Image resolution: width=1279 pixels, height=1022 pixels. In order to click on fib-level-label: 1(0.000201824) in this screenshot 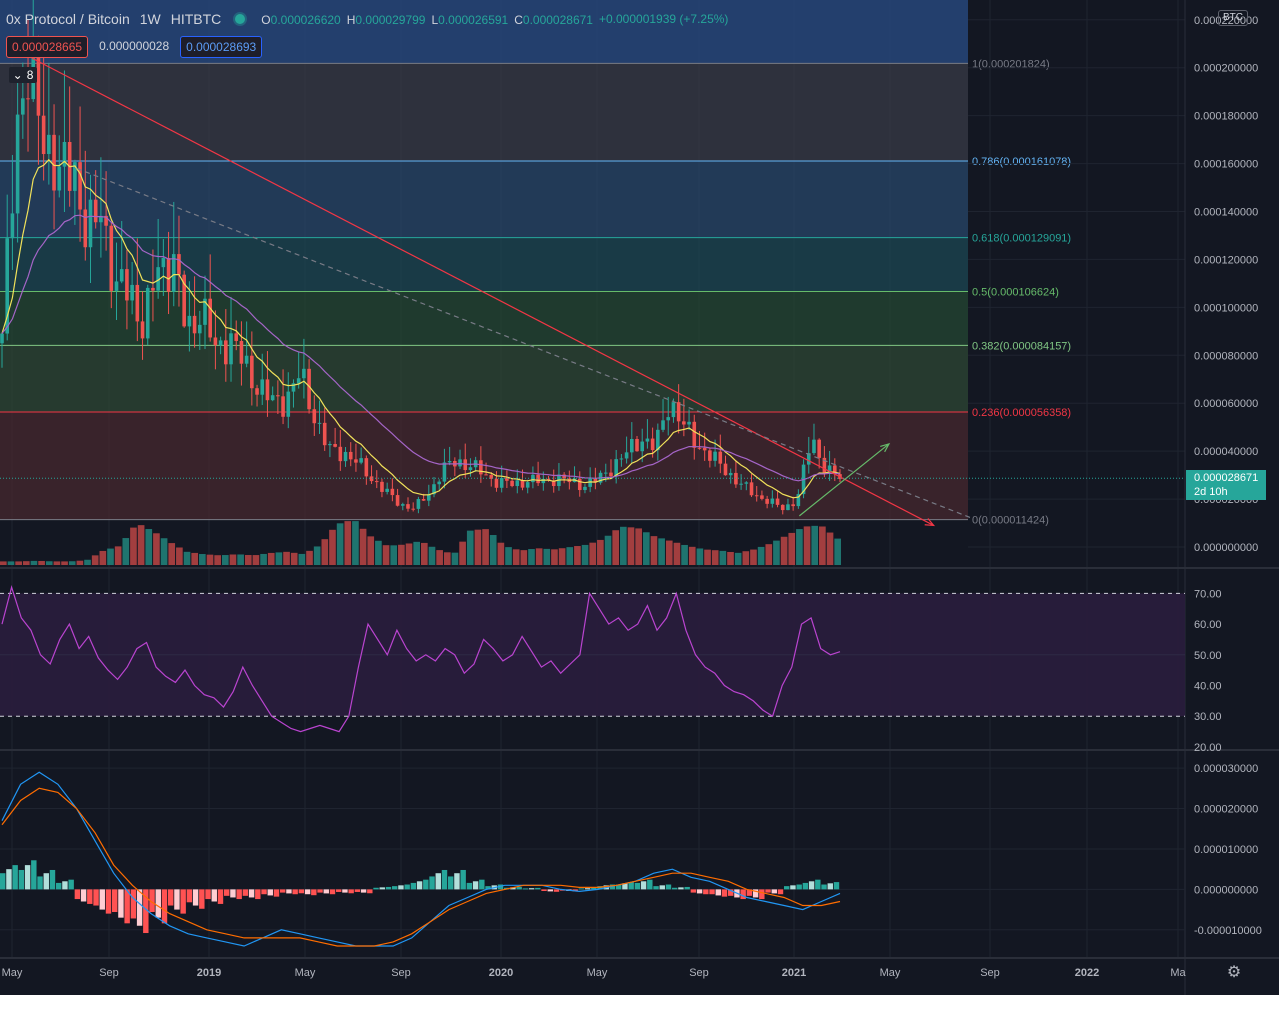, I will do `click(1011, 64)`.